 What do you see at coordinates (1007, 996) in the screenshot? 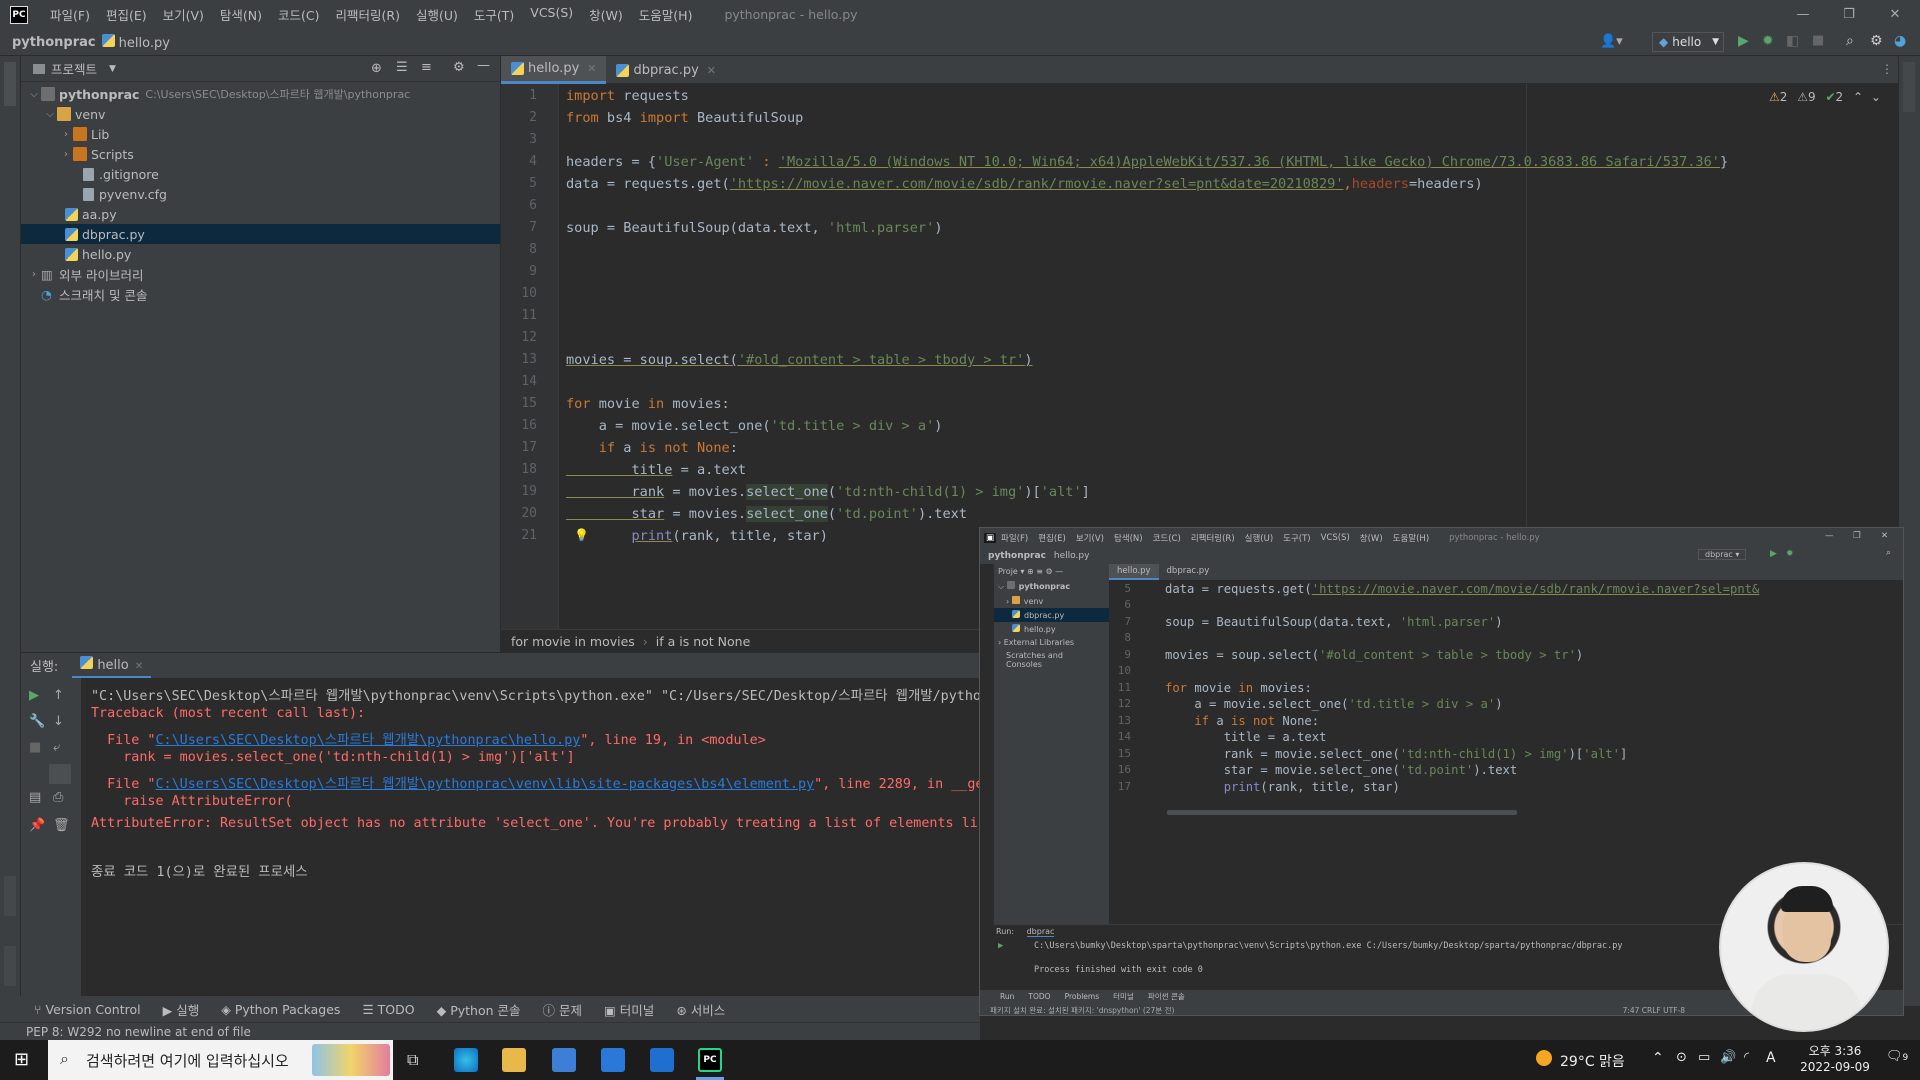
I see `inset-tool-run: Run` at bounding box center [1007, 996].